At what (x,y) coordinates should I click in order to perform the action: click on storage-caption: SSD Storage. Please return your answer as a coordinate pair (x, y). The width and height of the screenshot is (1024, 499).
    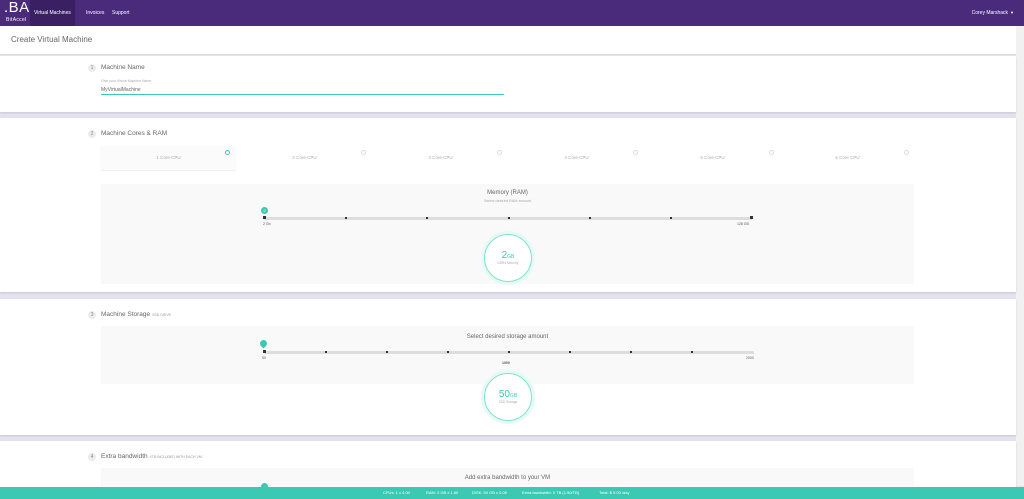
    Looking at the image, I should click on (508, 402).